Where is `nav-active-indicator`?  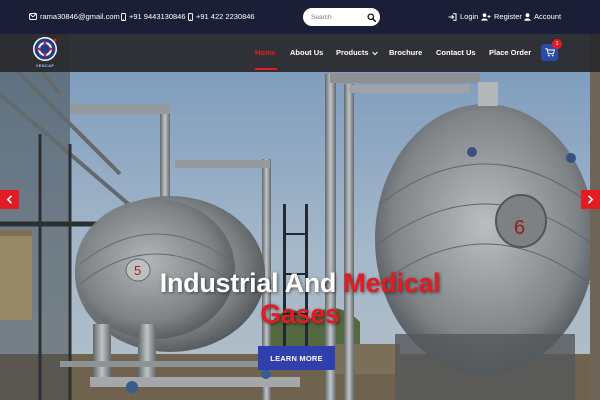
nav-active-indicator is located at coordinates (266, 69).